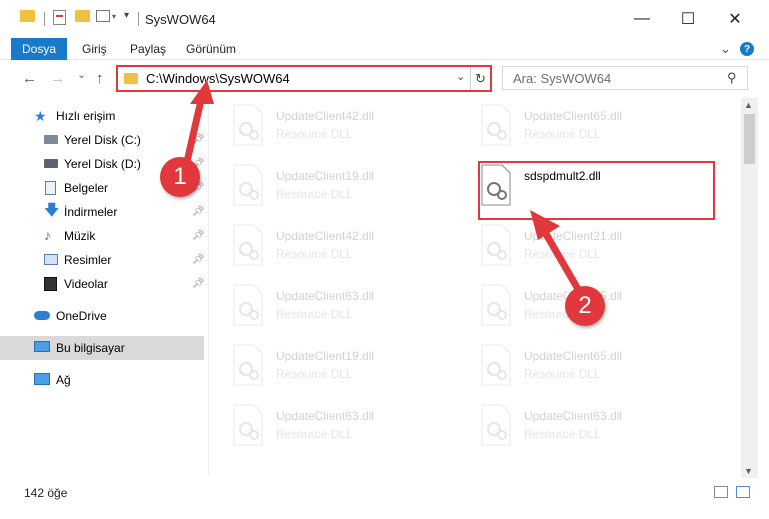 The width and height of the screenshot is (769, 519). What do you see at coordinates (642, 19) in the screenshot?
I see `minimize-button: —` at bounding box center [642, 19].